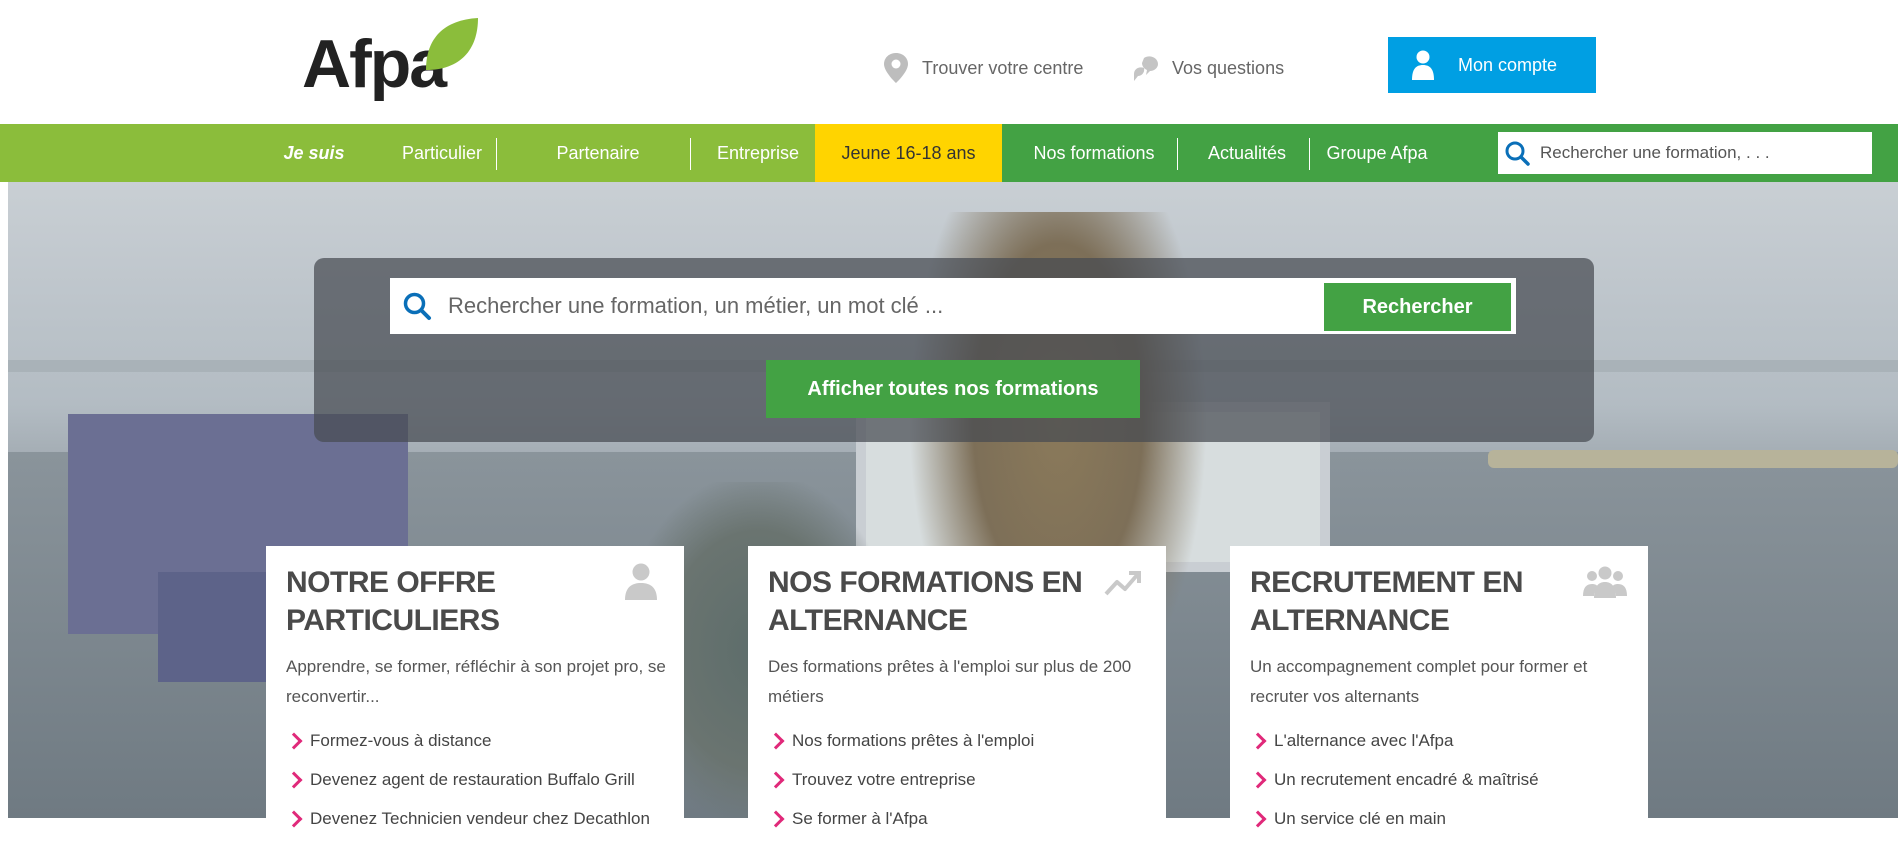  I want to click on nav-item-particulier: Particulier, so click(442, 153).